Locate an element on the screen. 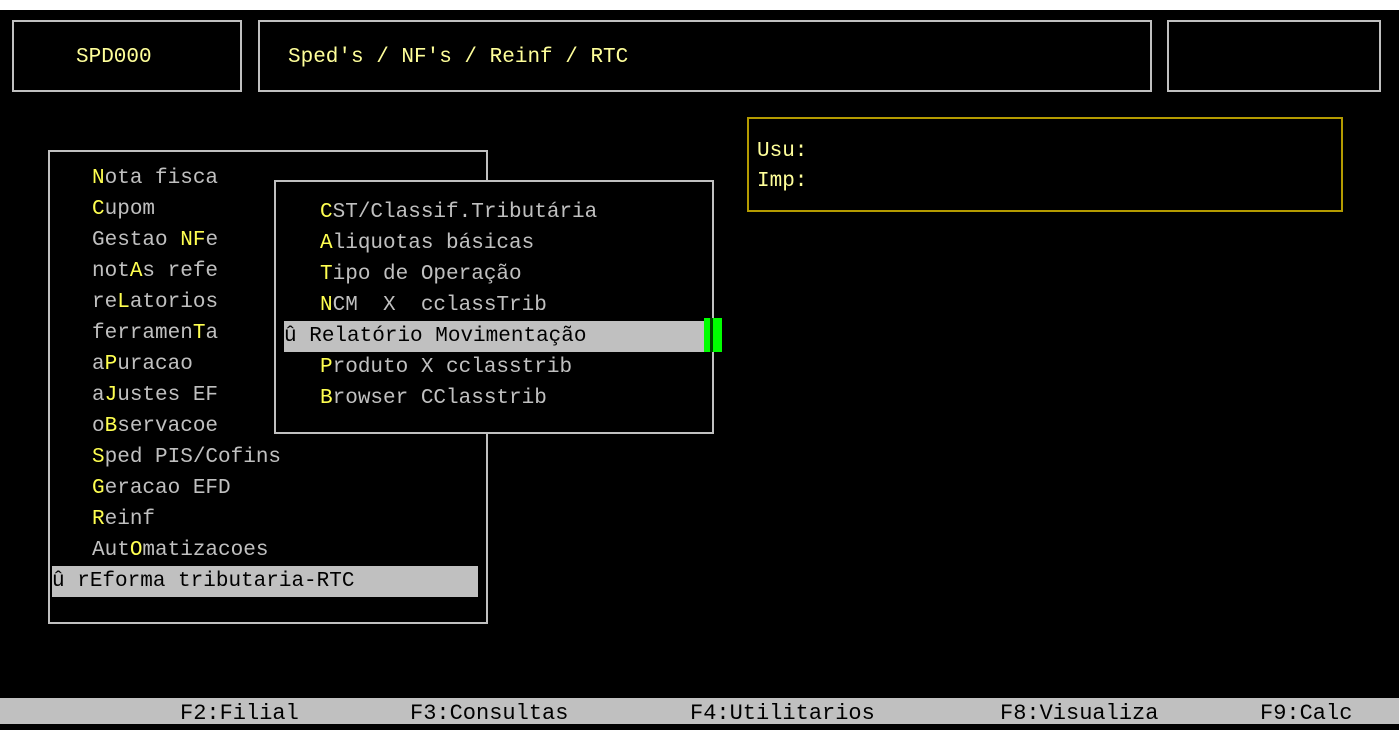 The width and height of the screenshot is (1399, 730). main-menu-item-label-post: eracao EFD is located at coordinates (167, 488).